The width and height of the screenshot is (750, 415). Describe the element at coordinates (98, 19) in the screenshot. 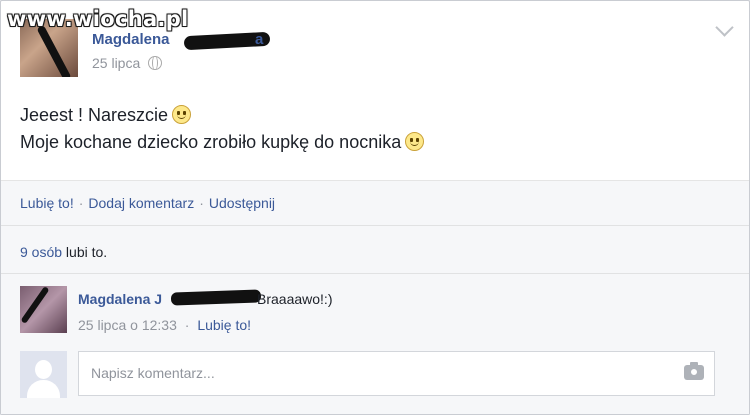

I see `watermark: www.wiocha.pl` at that location.